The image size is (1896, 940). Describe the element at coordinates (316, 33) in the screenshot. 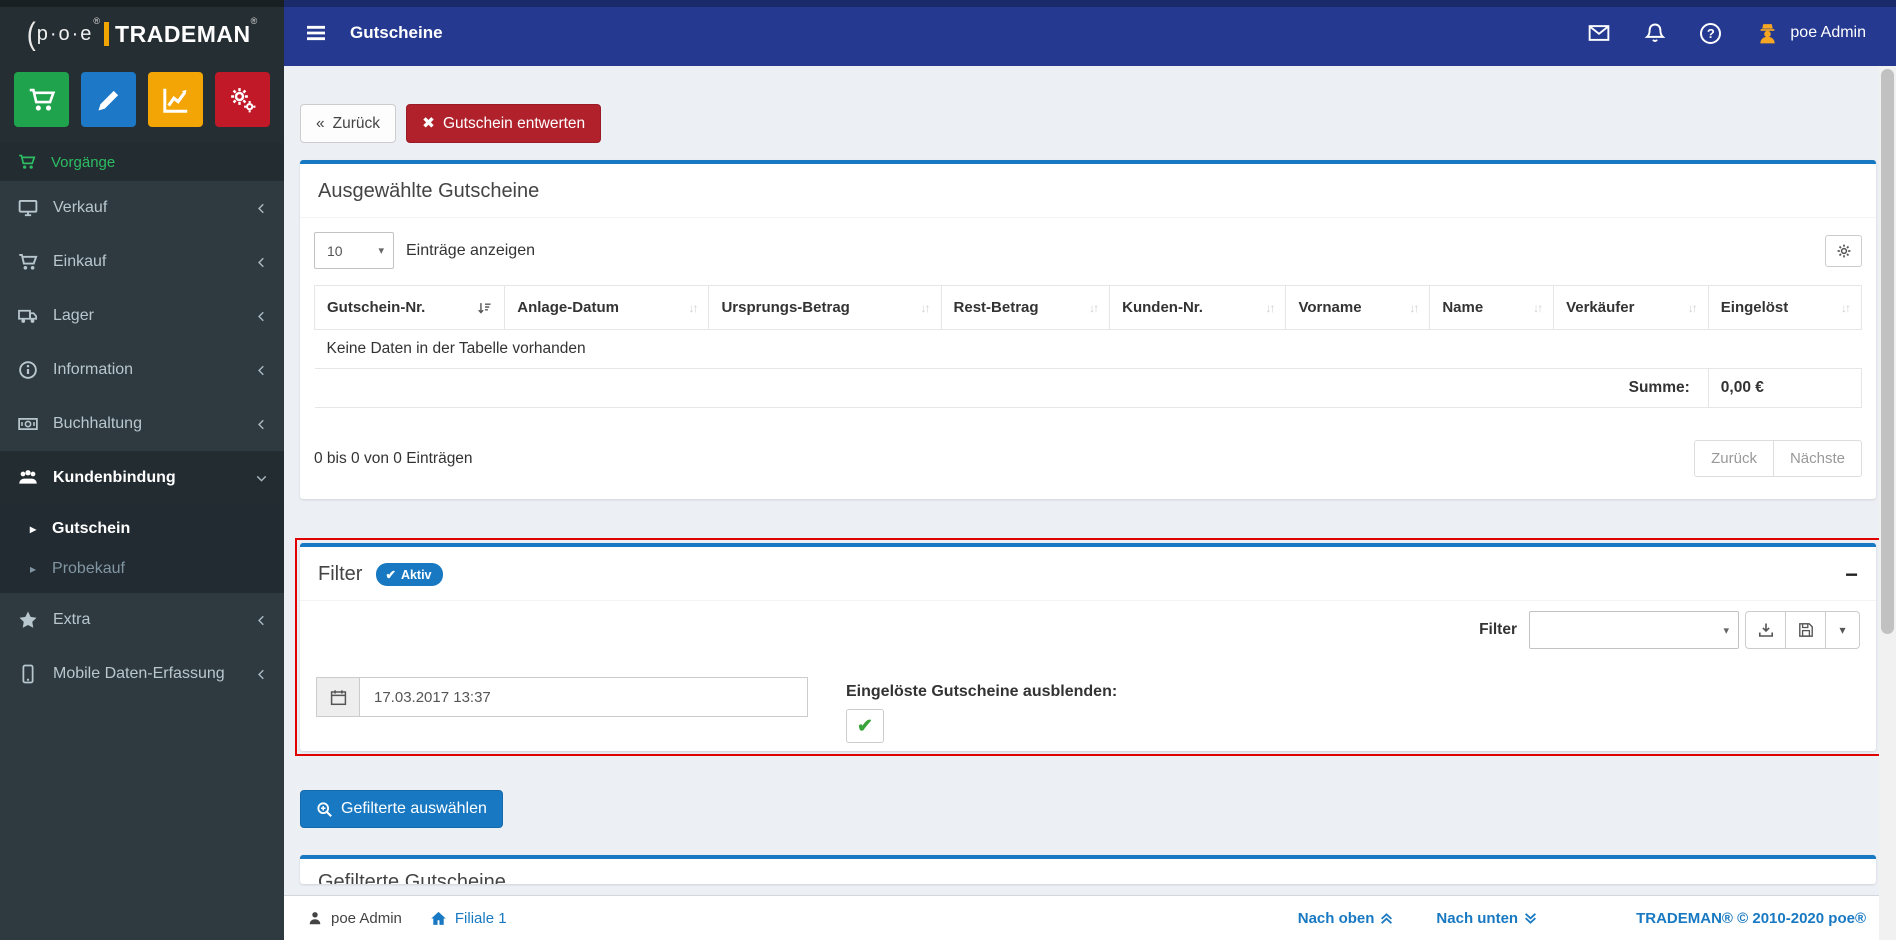

I see `hamburger-menu-button` at that location.